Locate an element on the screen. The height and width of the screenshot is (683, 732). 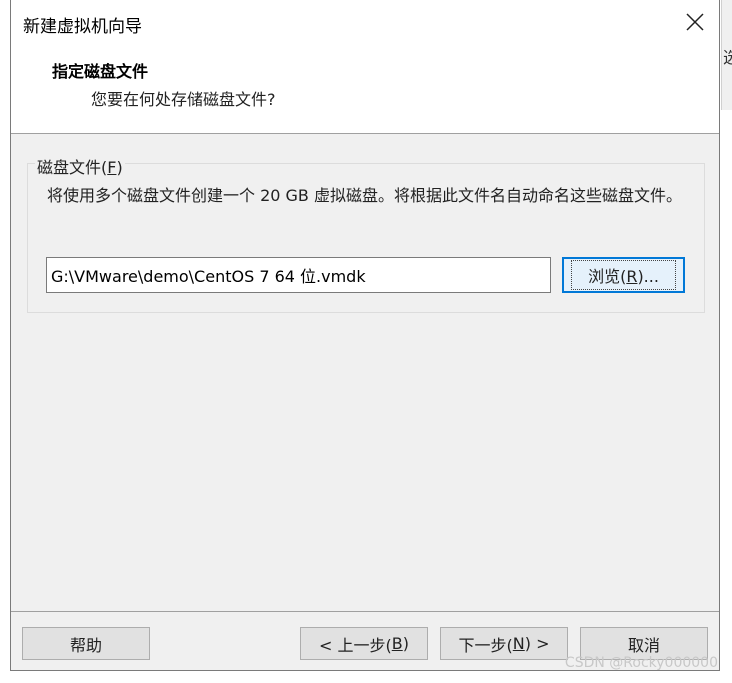
help-button: 帮助 is located at coordinates (86, 643).